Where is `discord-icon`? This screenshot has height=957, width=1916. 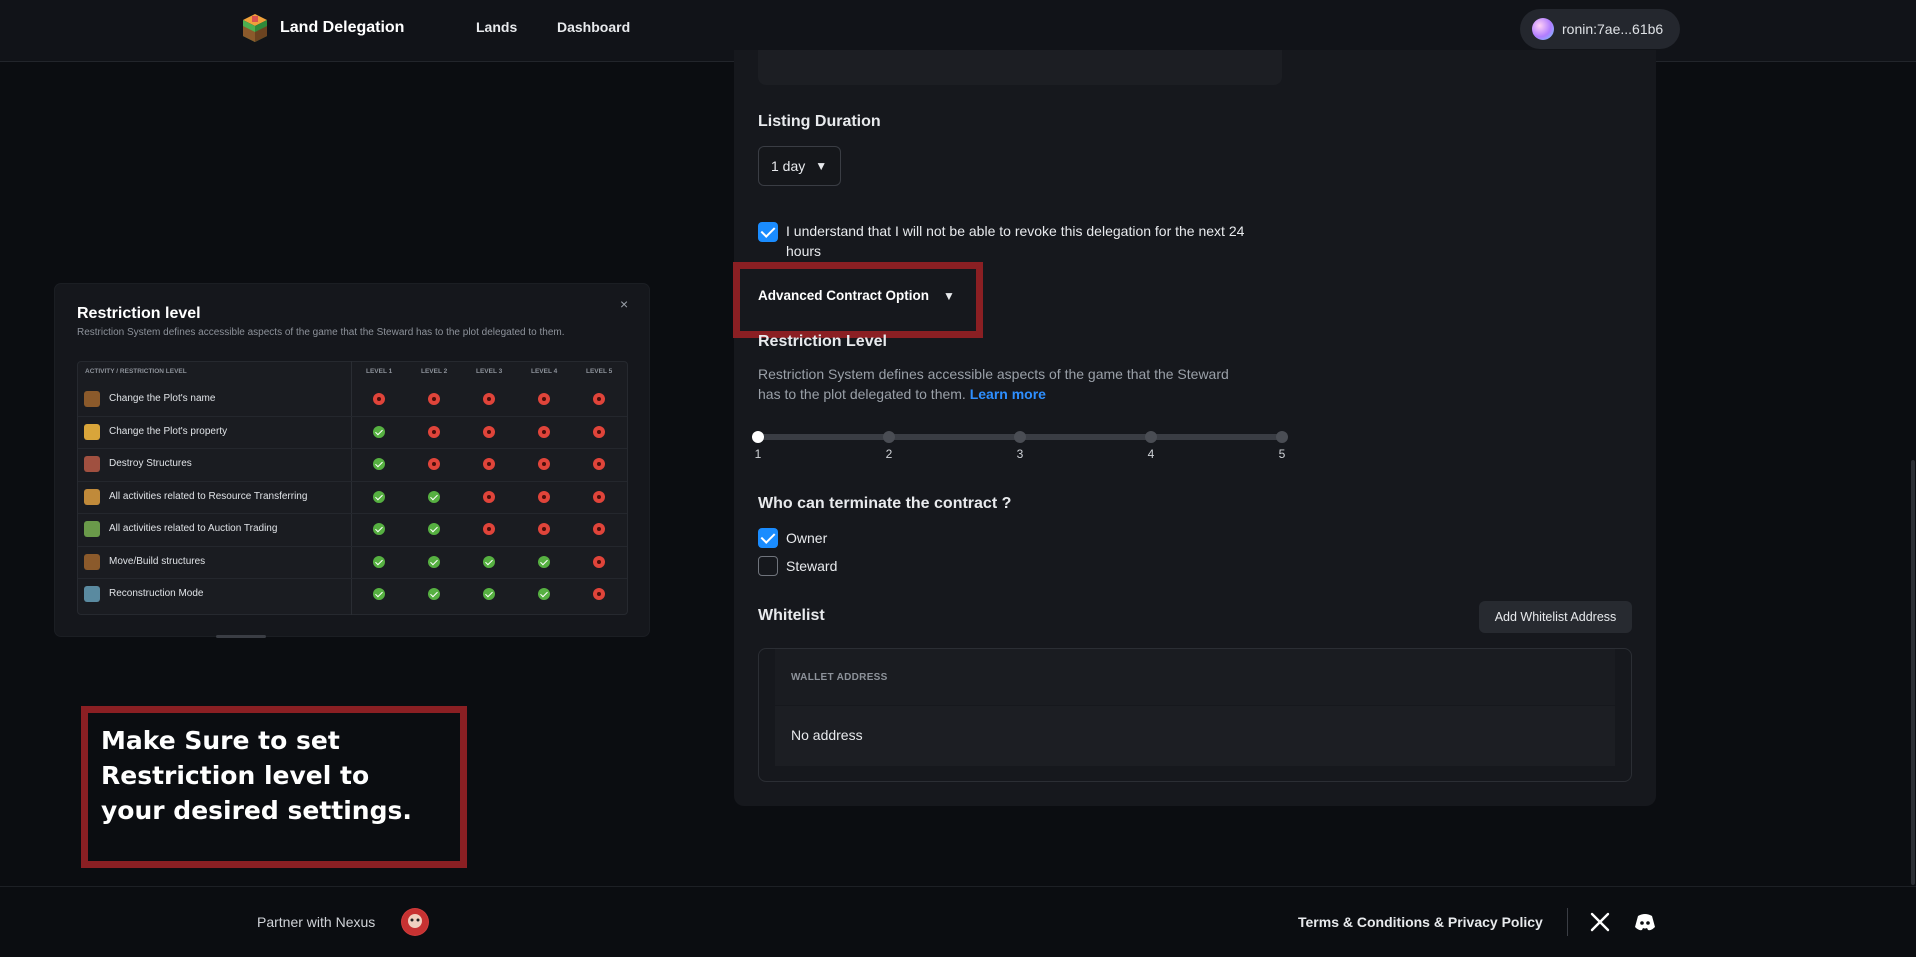
discord-icon is located at coordinates (1645, 922).